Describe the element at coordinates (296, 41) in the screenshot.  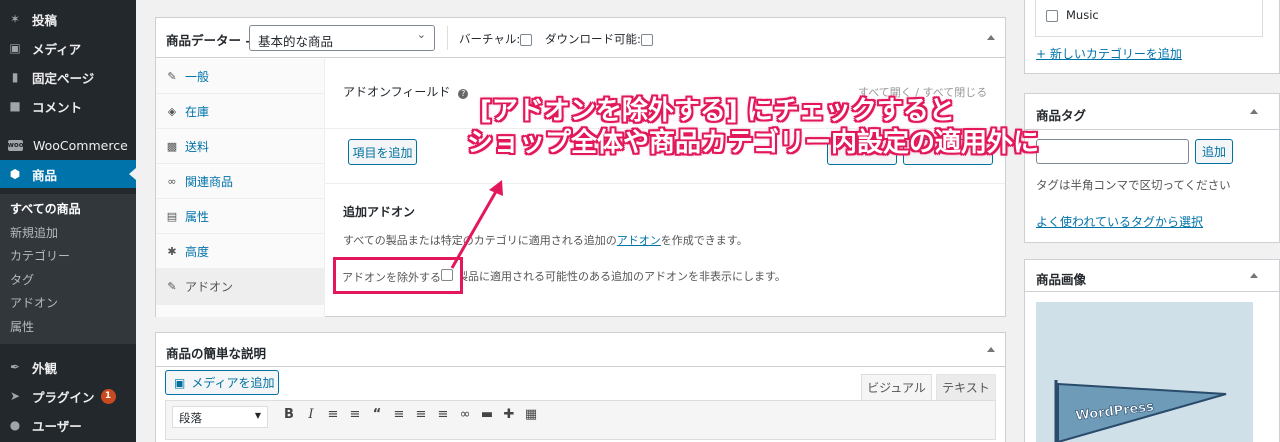
I see `select-value: 基本的な商品` at that location.